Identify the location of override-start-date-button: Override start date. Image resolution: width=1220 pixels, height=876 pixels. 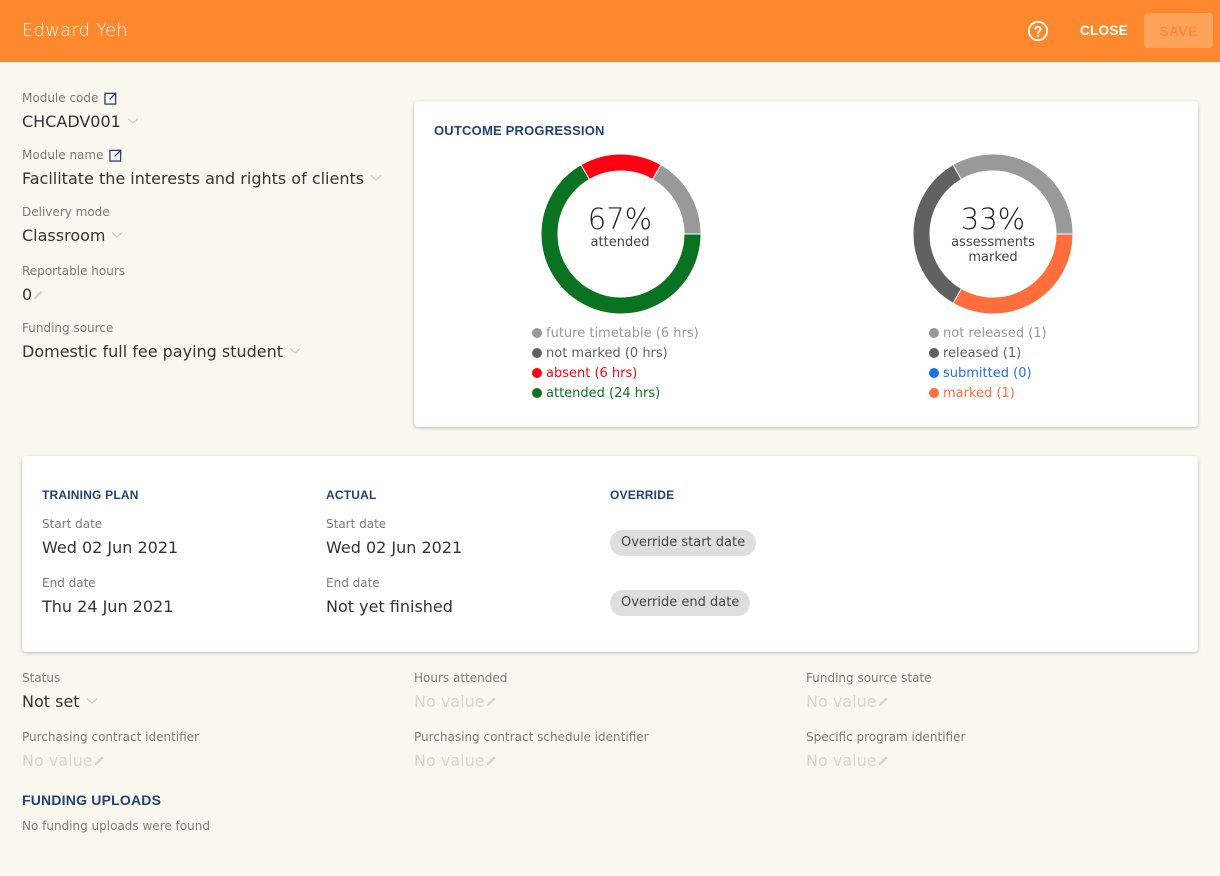
(683, 543).